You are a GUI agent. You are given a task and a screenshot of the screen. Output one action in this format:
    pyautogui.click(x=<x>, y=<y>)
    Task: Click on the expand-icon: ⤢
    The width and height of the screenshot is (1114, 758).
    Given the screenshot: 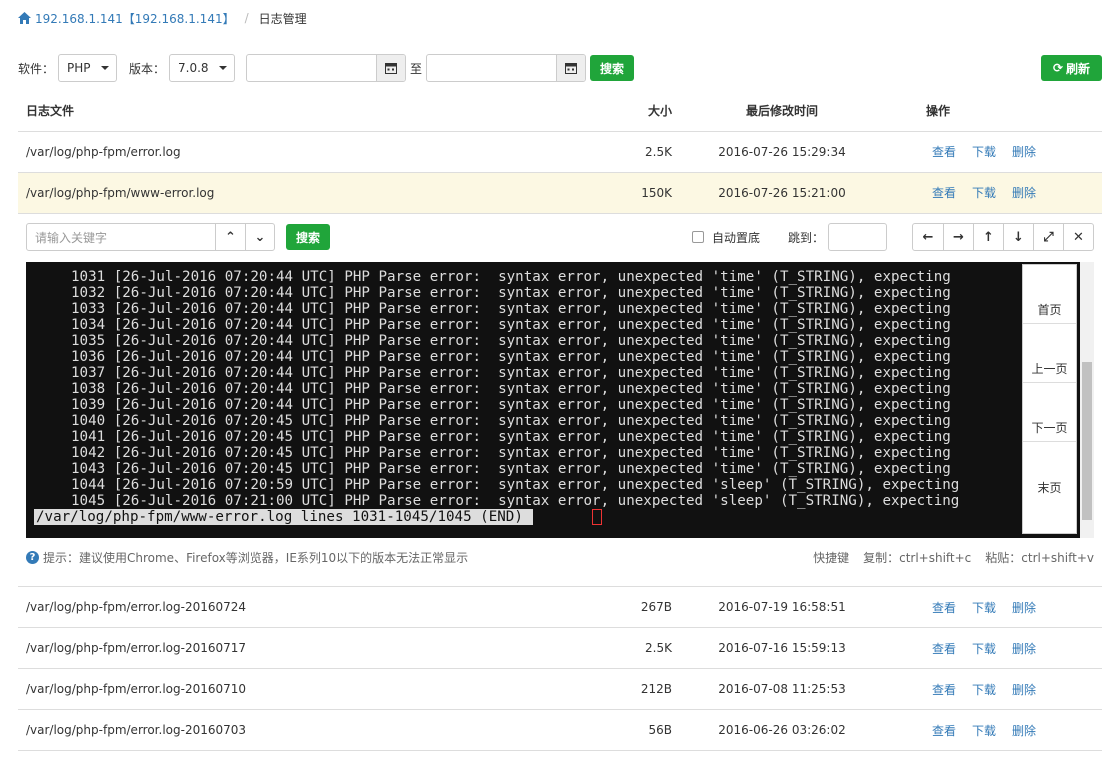 What is the action you would take?
    pyautogui.click(x=1048, y=237)
    